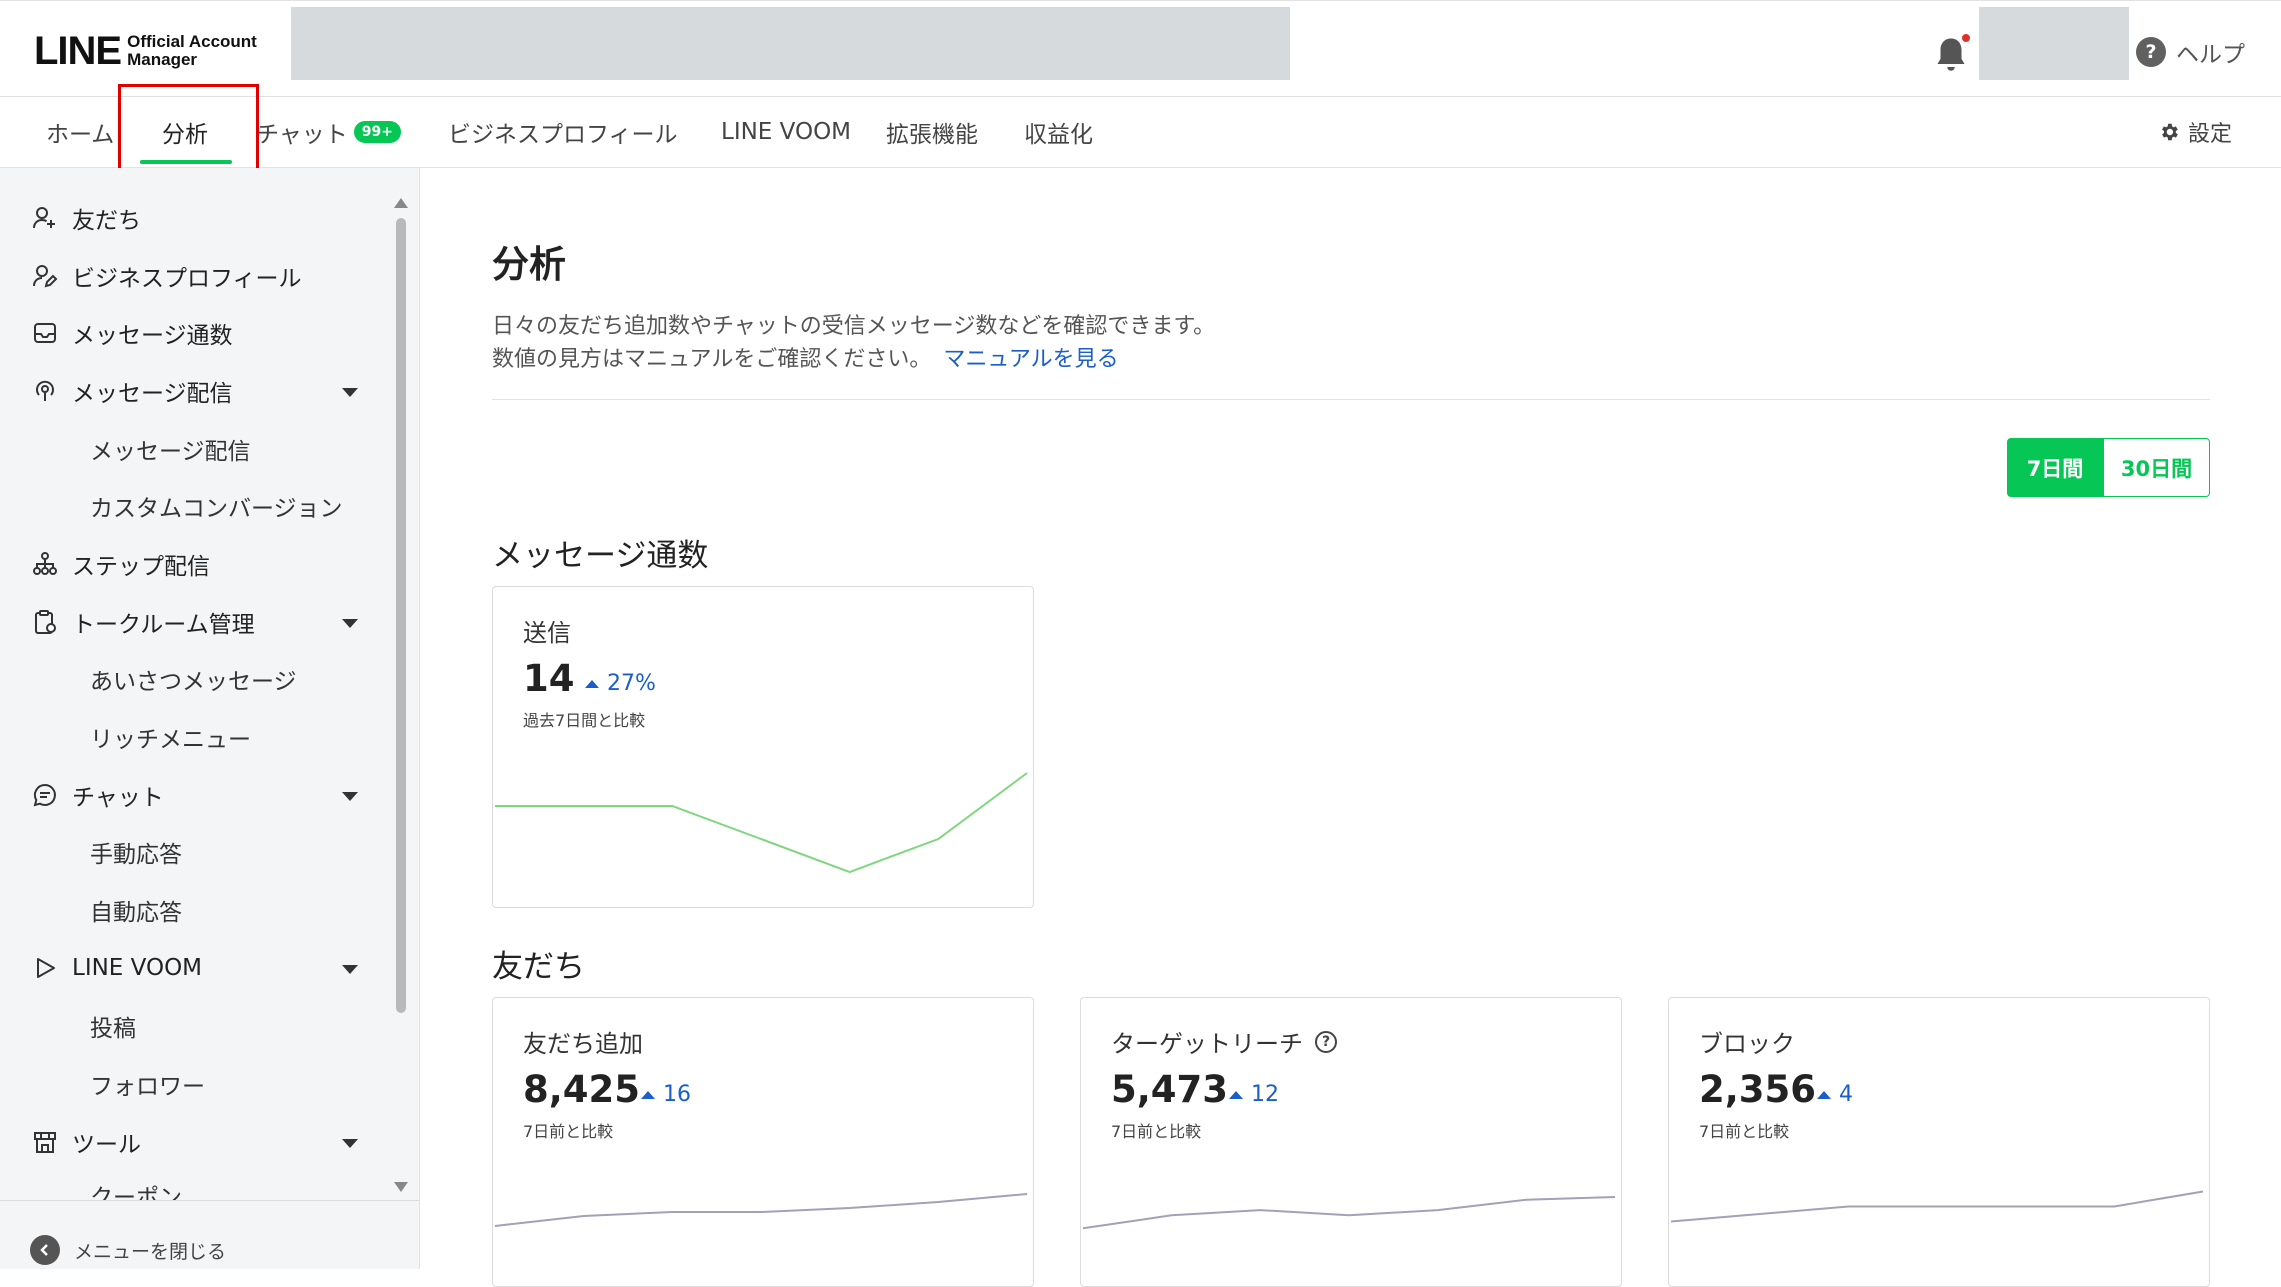 This screenshot has height=1287, width=2281. I want to click on sidebar-item-talkroom-management: トークルーム管理, so click(142, 622).